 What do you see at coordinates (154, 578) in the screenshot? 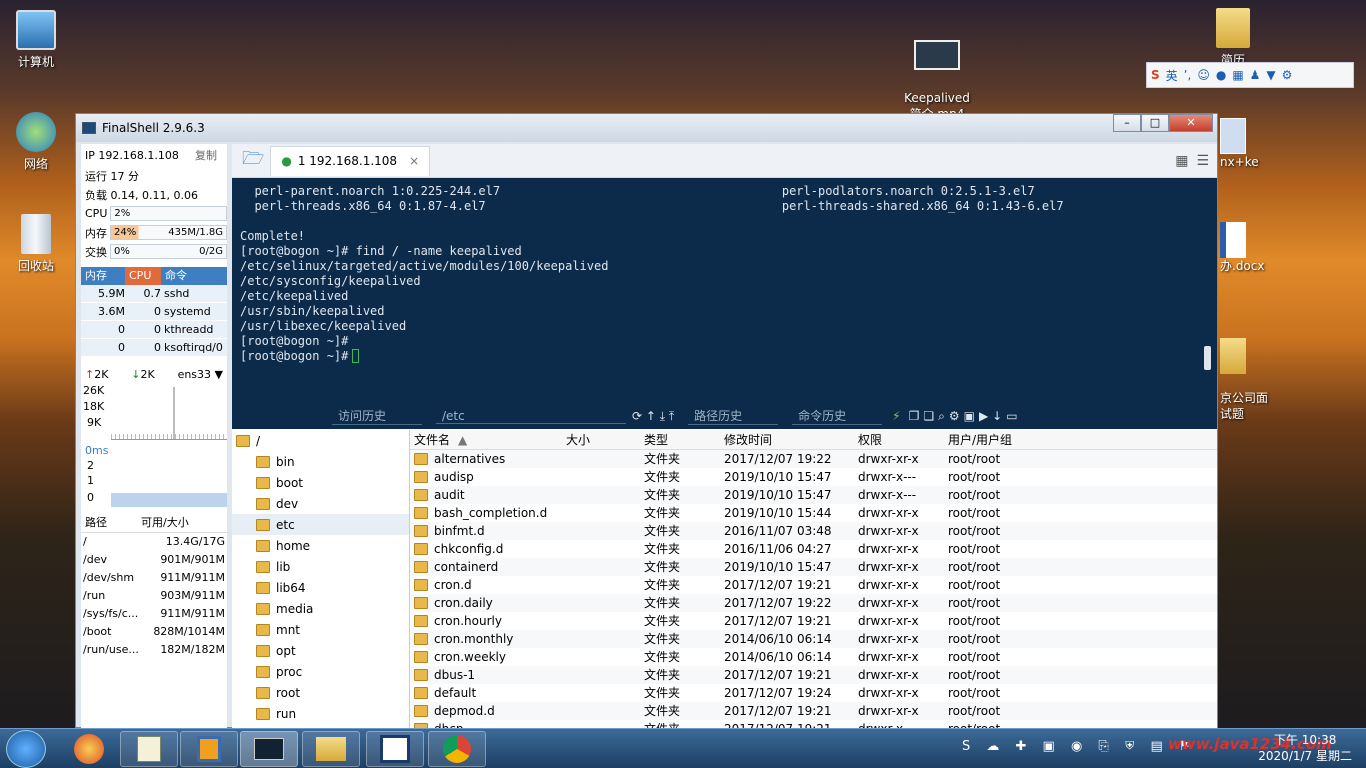
I see `disk-row: /dev/shm 911M/911M` at bounding box center [154, 578].